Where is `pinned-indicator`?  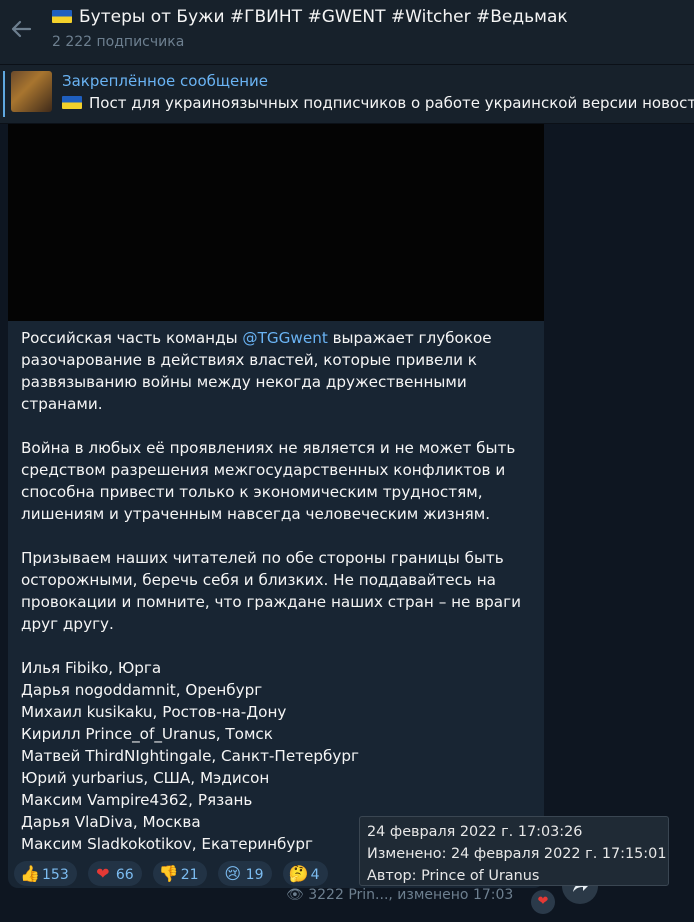
pinned-indicator is located at coordinates (4, 94).